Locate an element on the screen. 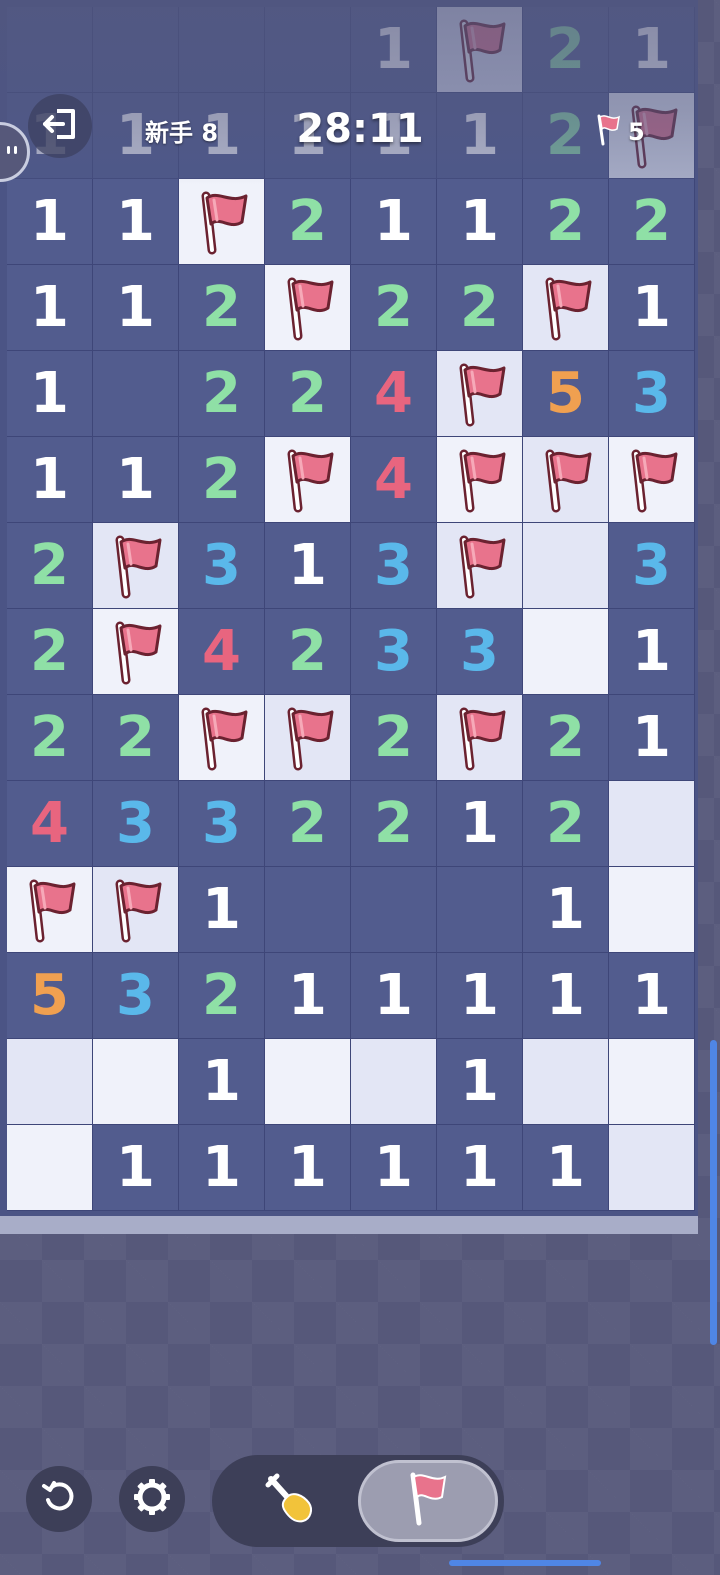  settings-button is located at coordinates (152, 1499).